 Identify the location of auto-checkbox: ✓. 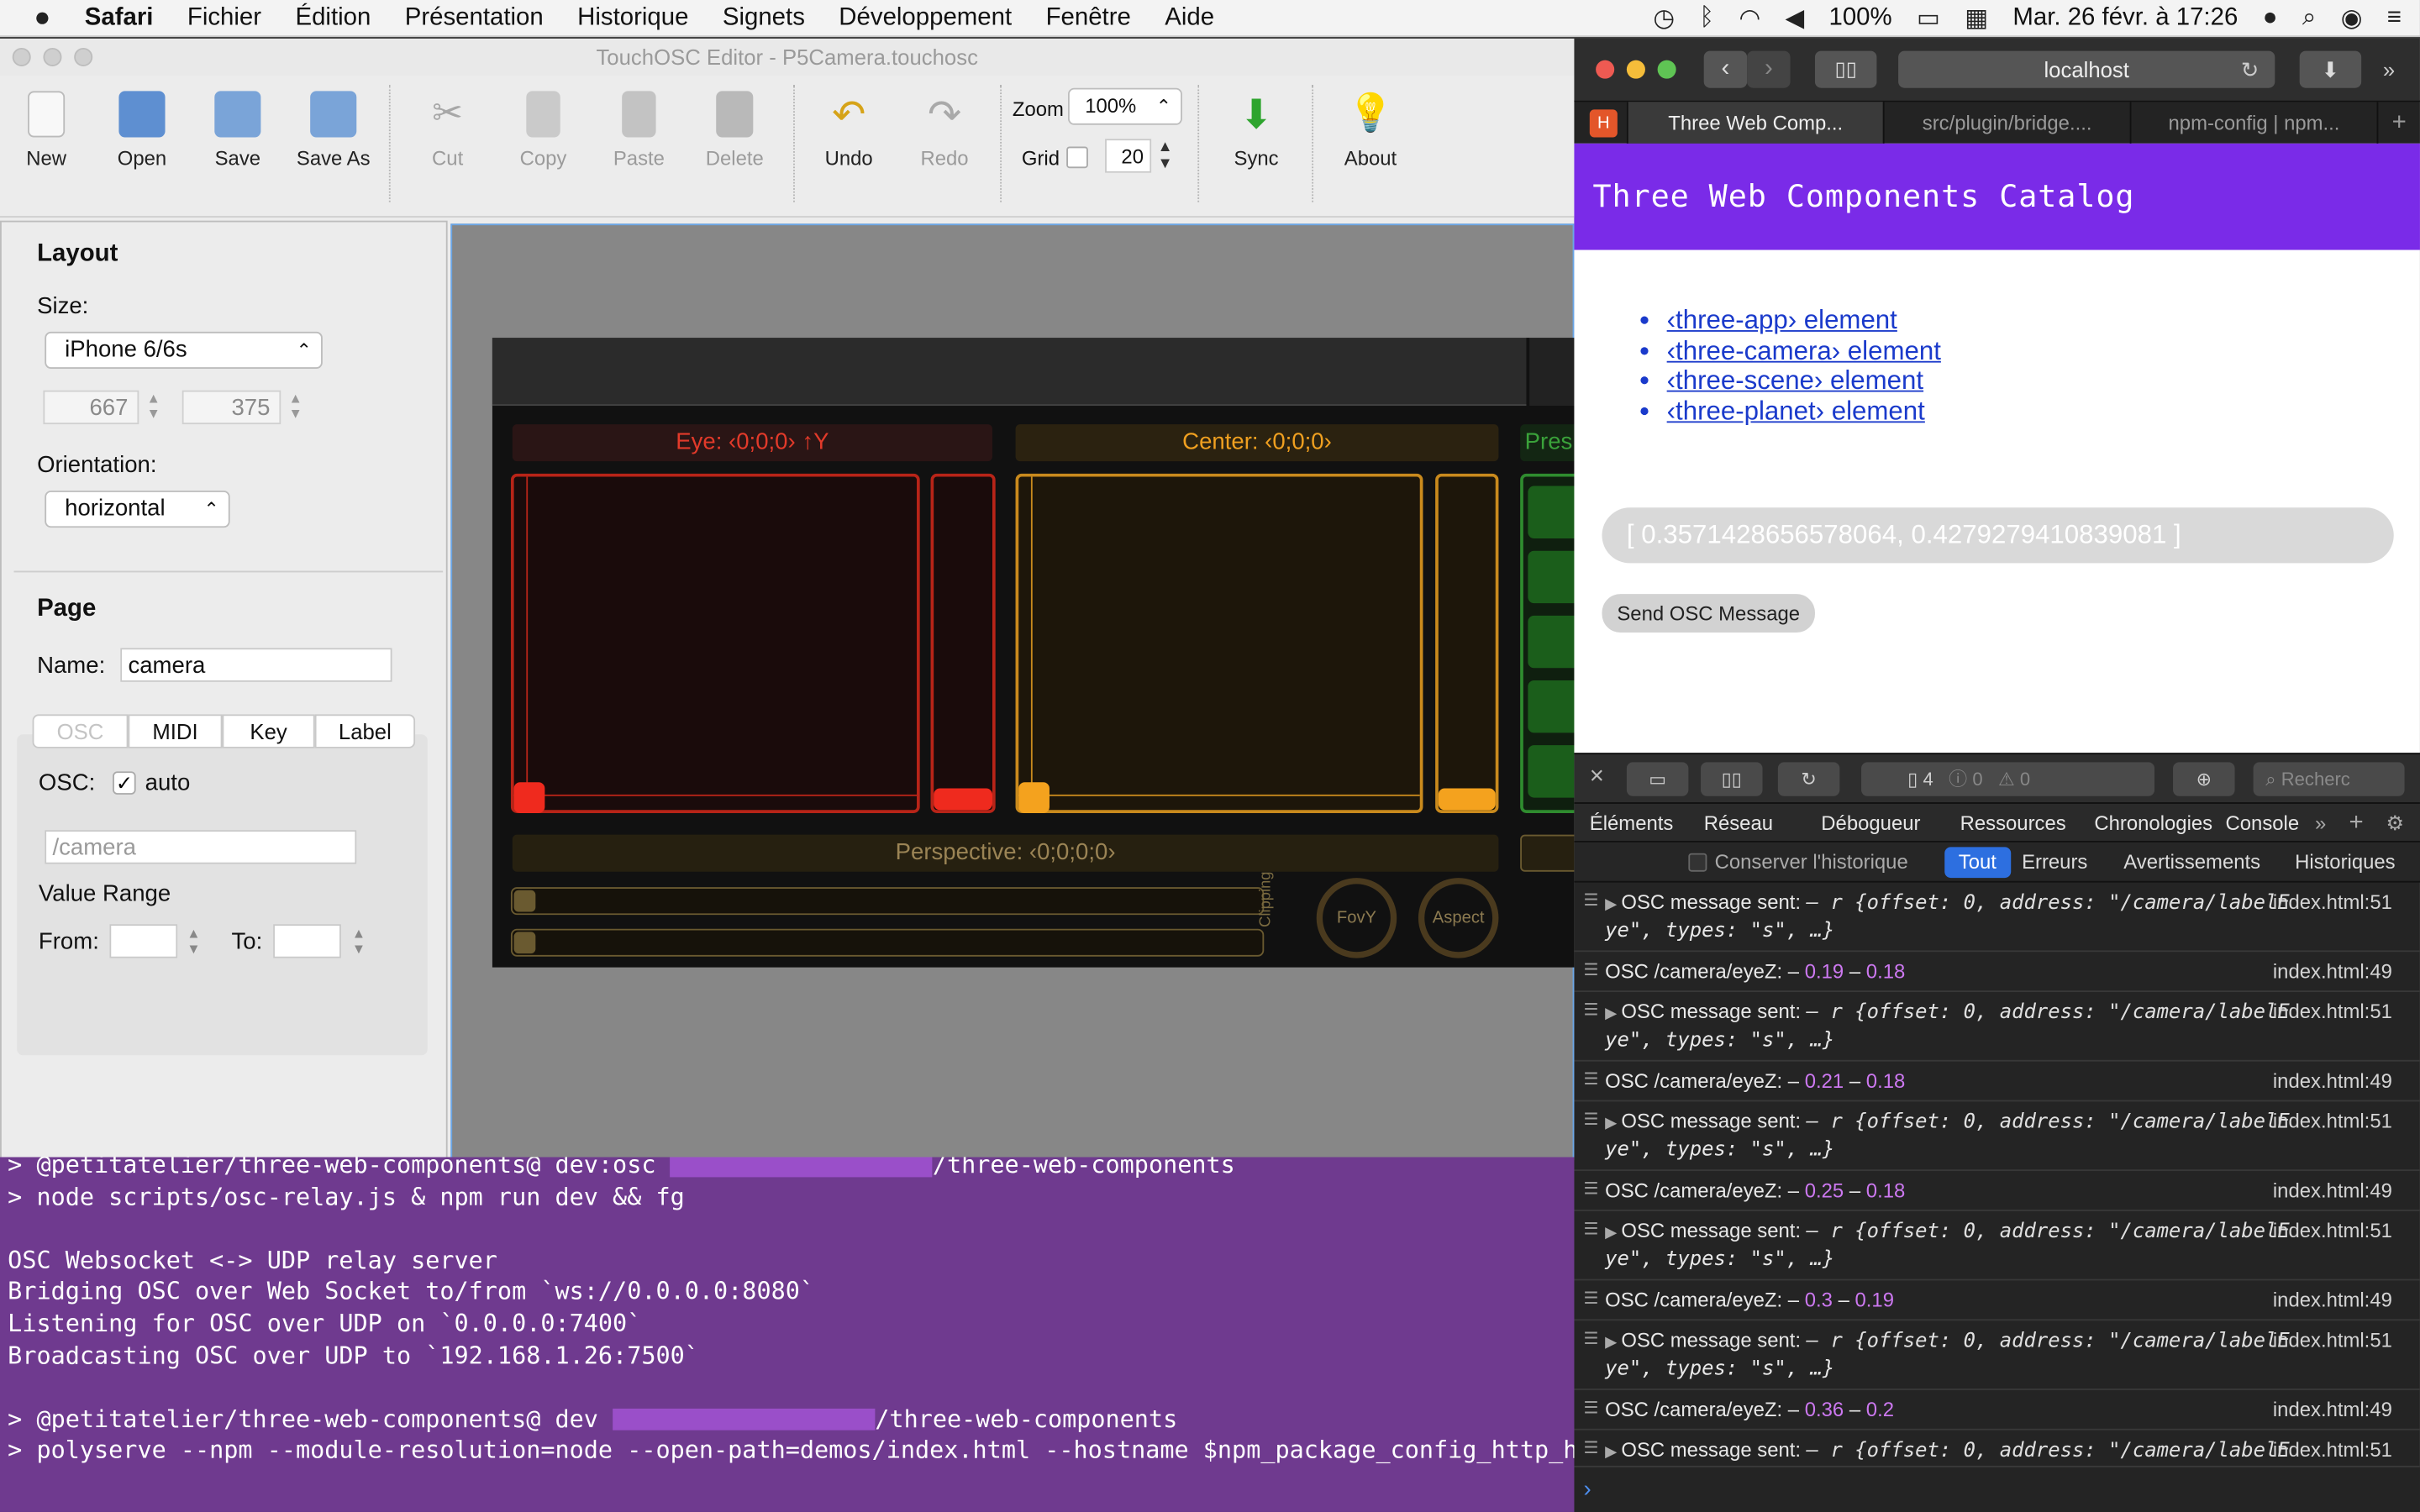
(124, 783).